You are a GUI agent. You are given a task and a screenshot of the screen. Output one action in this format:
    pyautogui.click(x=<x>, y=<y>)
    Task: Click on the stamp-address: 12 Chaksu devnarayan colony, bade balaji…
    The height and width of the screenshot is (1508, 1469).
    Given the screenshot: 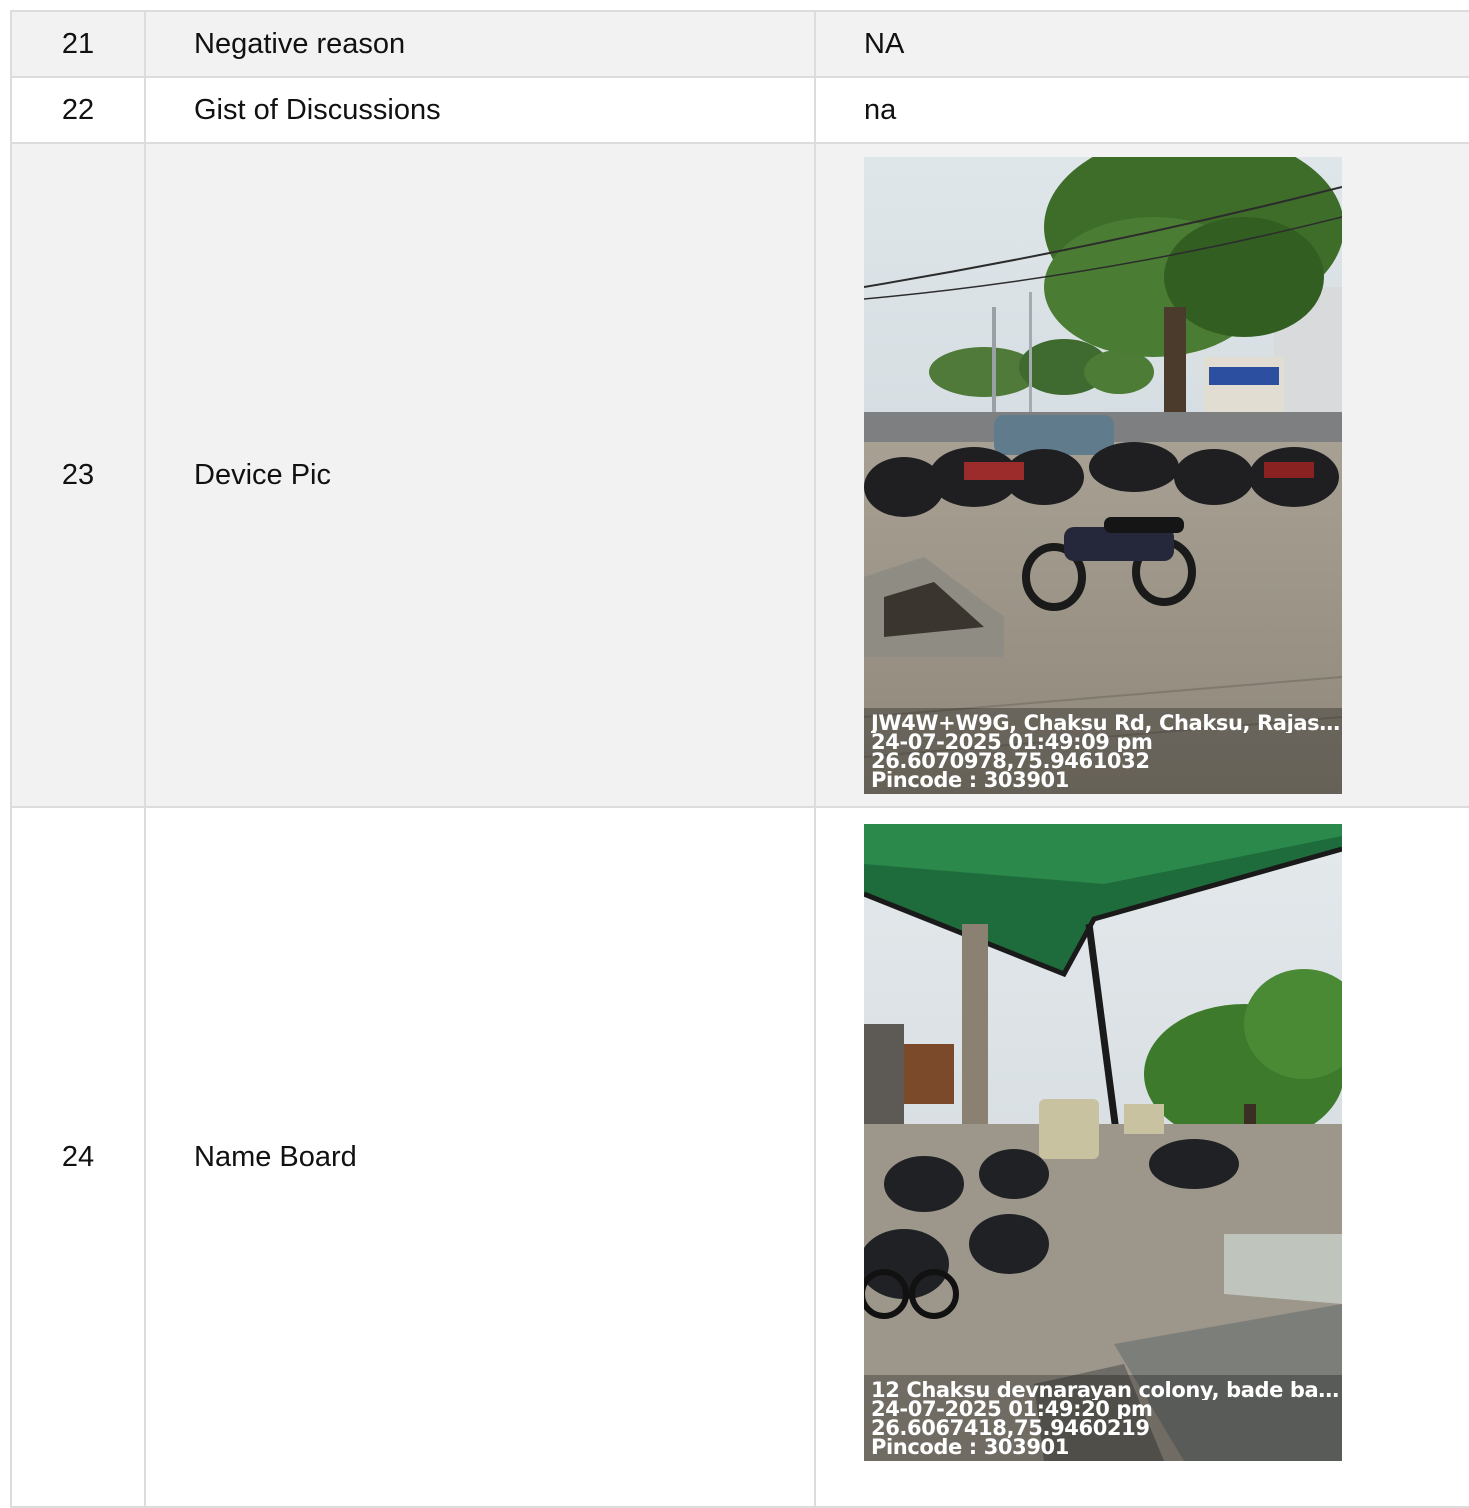 What is the action you would take?
    pyautogui.click(x=1106, y=1390)
    